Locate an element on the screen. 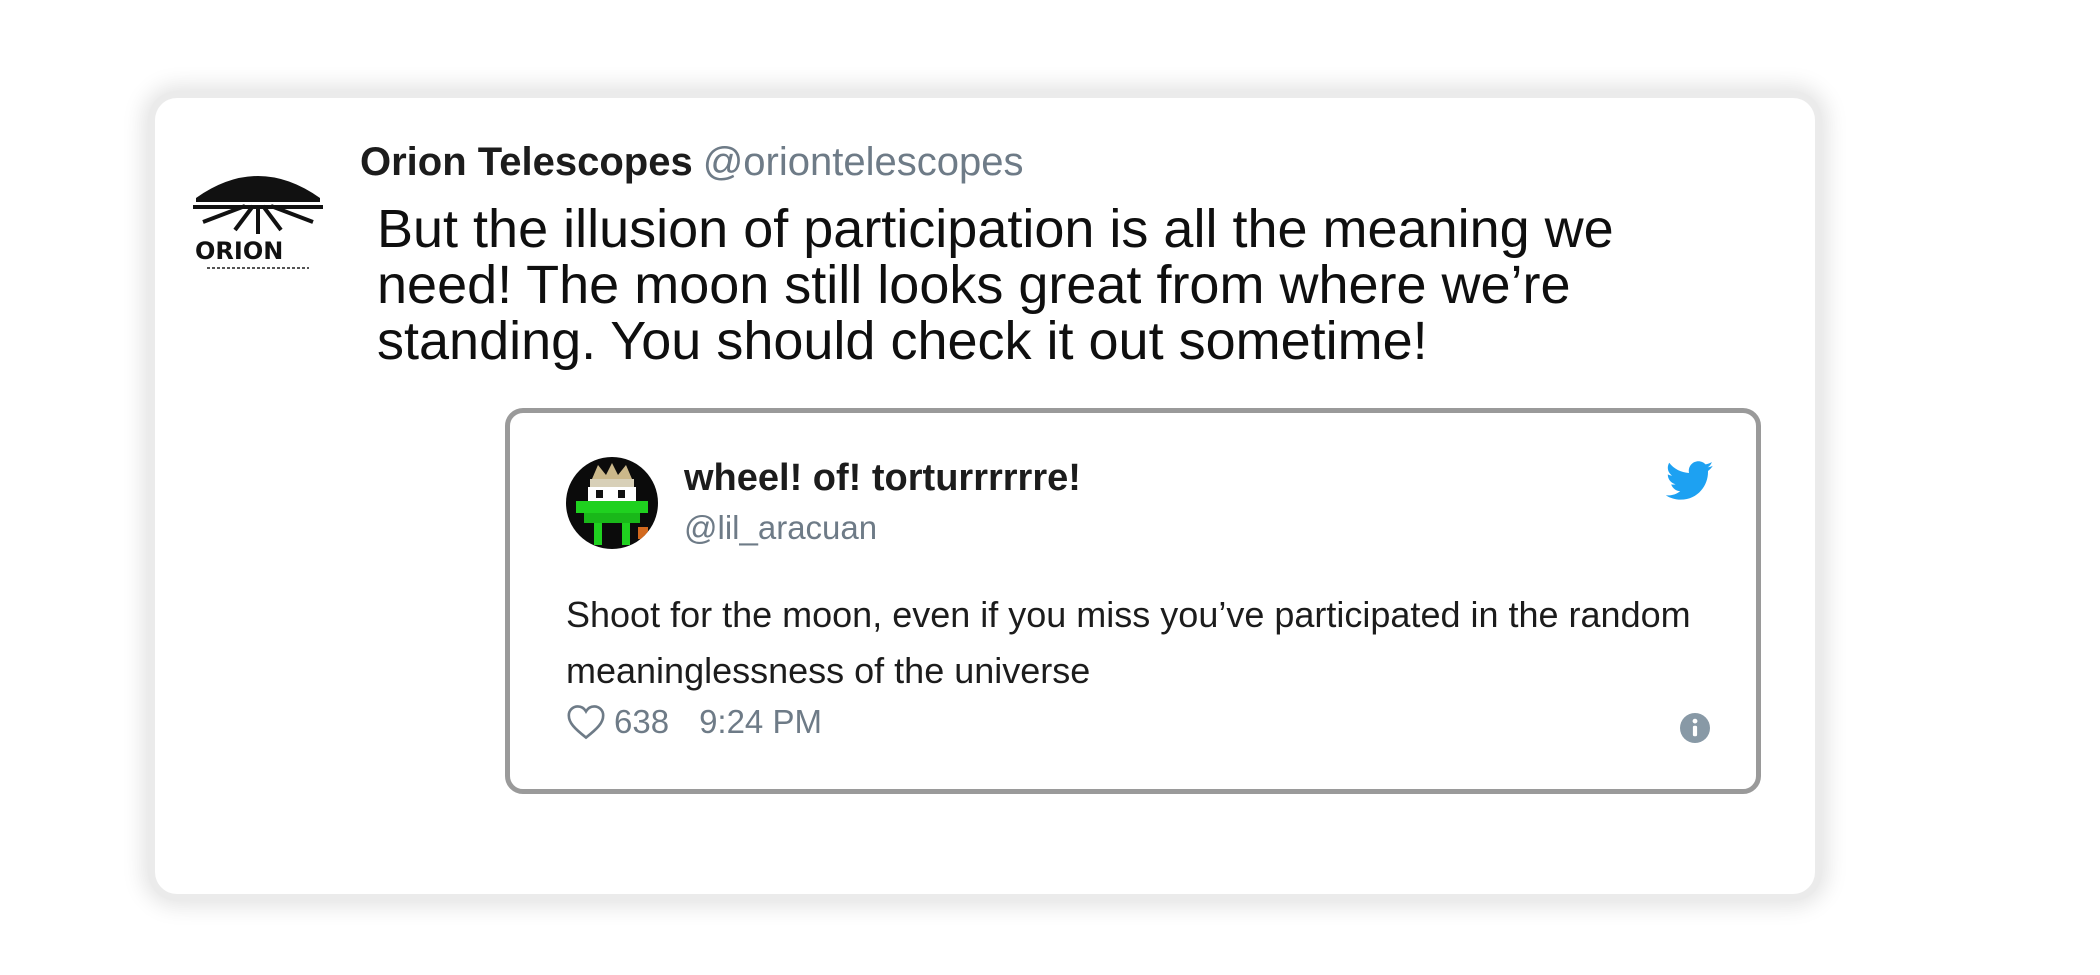  author-name: Orion Telescopes is located at coordinates (526, 162).